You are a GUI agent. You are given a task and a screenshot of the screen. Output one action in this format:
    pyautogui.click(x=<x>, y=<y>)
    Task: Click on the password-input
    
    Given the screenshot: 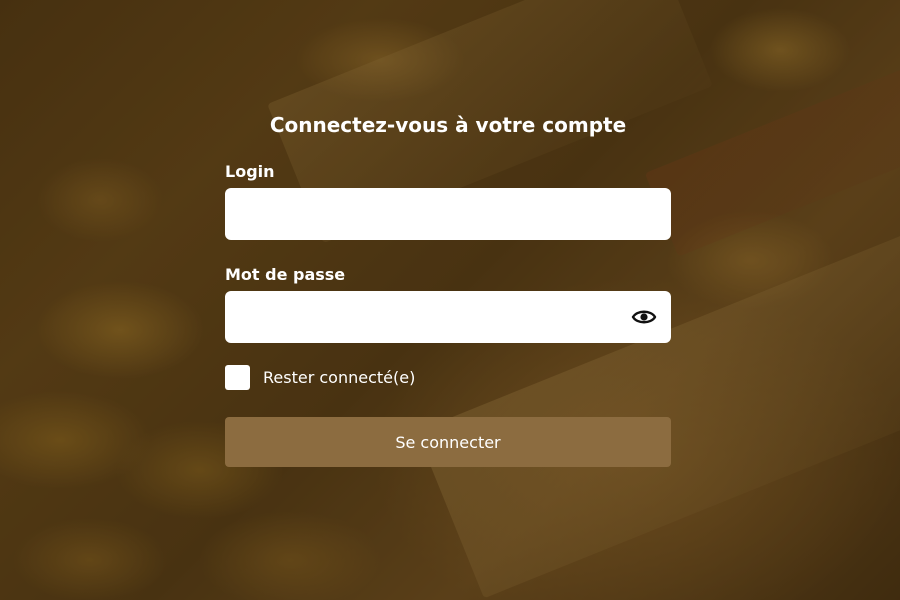 What is the action you would take?
    pyautogui.click(x=448, y=317)
    